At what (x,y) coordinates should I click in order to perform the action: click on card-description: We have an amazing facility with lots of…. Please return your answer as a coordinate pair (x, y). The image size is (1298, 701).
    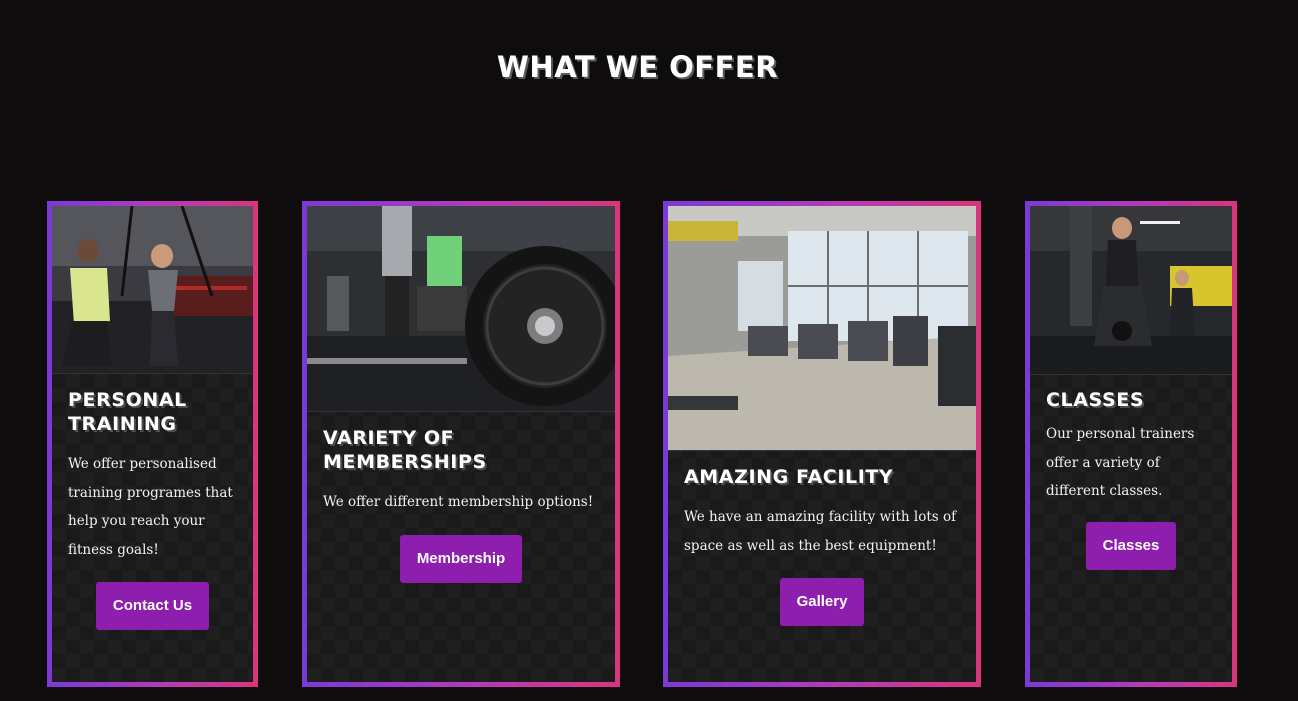
    Looking at the image, I should click on (820, 531).